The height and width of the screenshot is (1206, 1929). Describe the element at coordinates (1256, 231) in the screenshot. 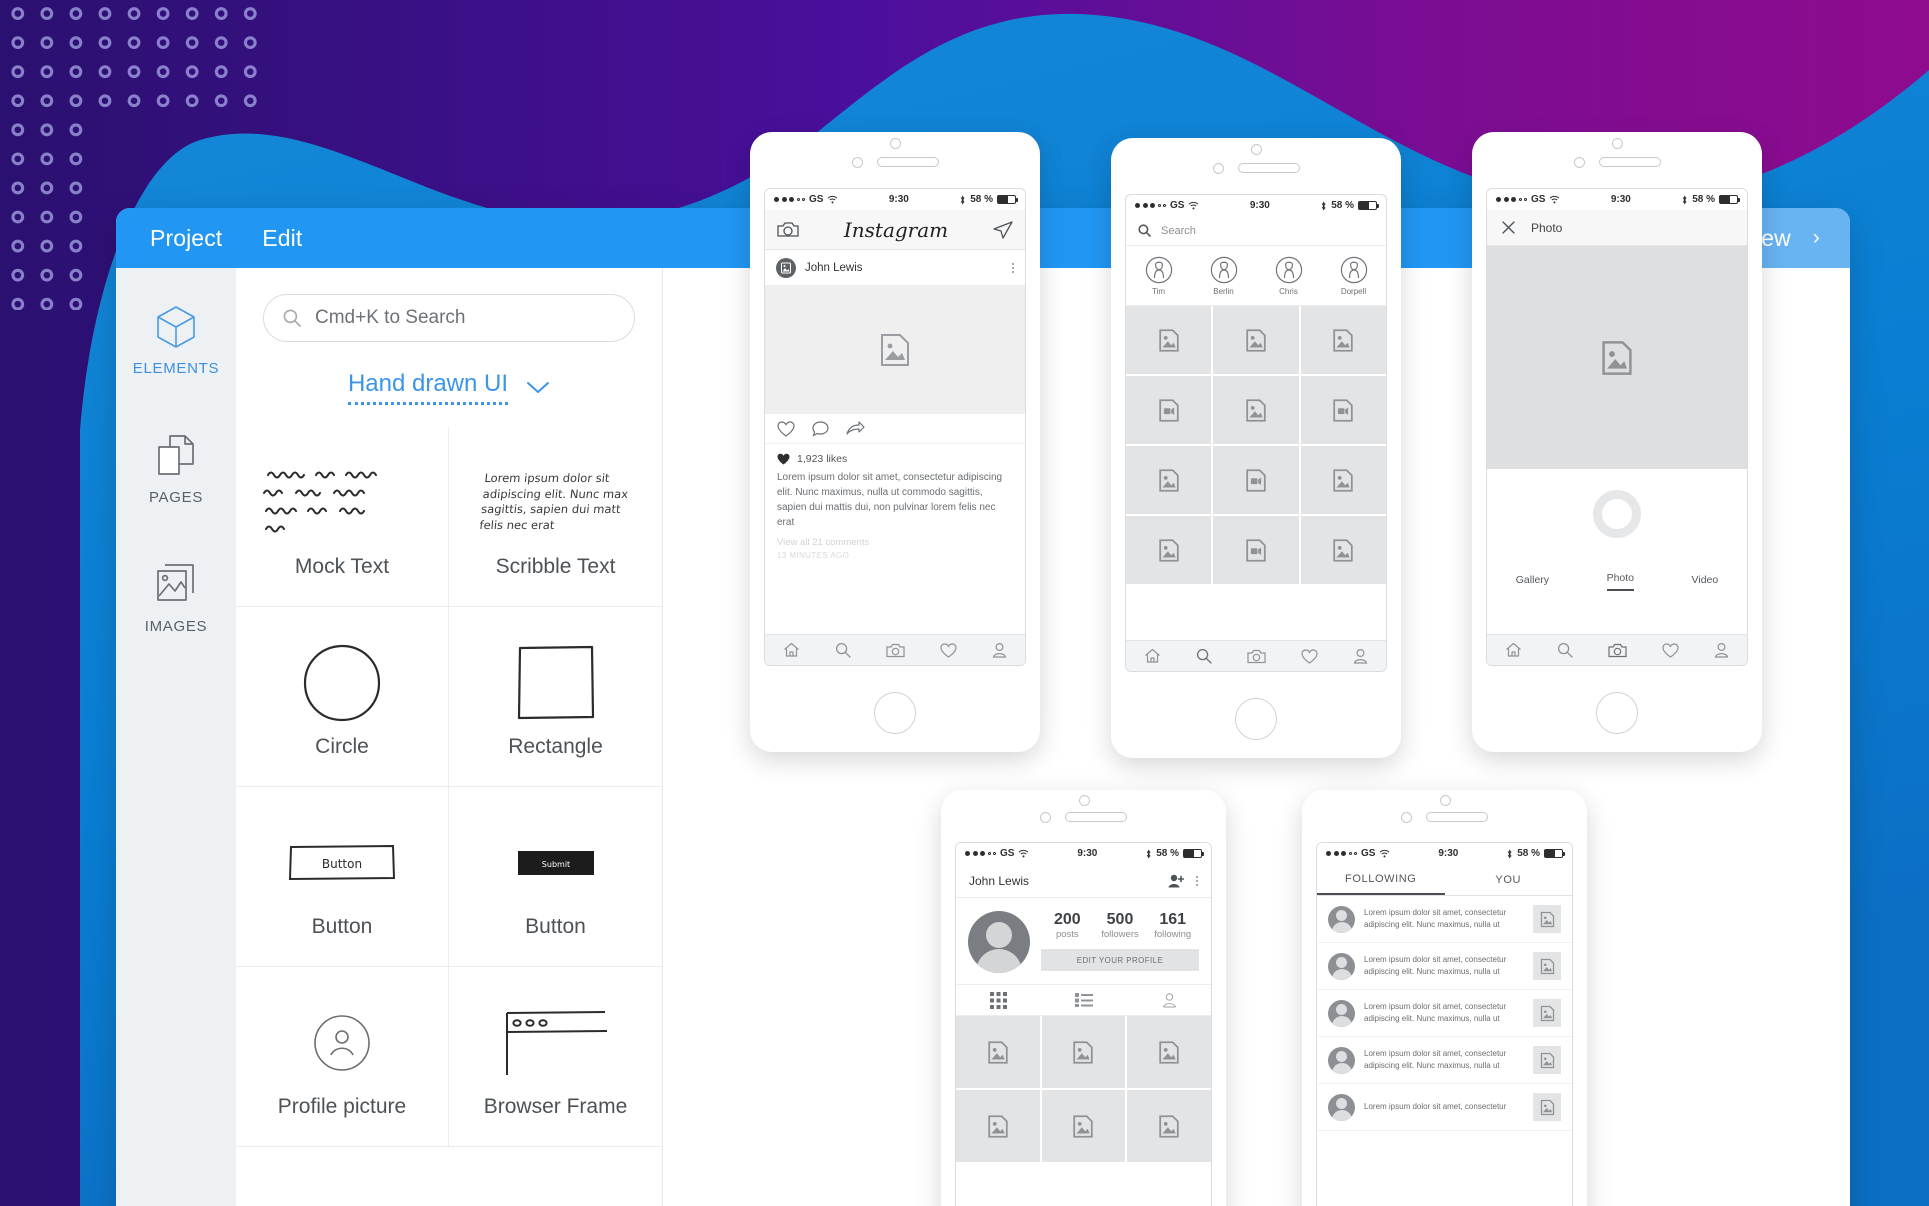

I see `explore-search-bar: Search` at that location.